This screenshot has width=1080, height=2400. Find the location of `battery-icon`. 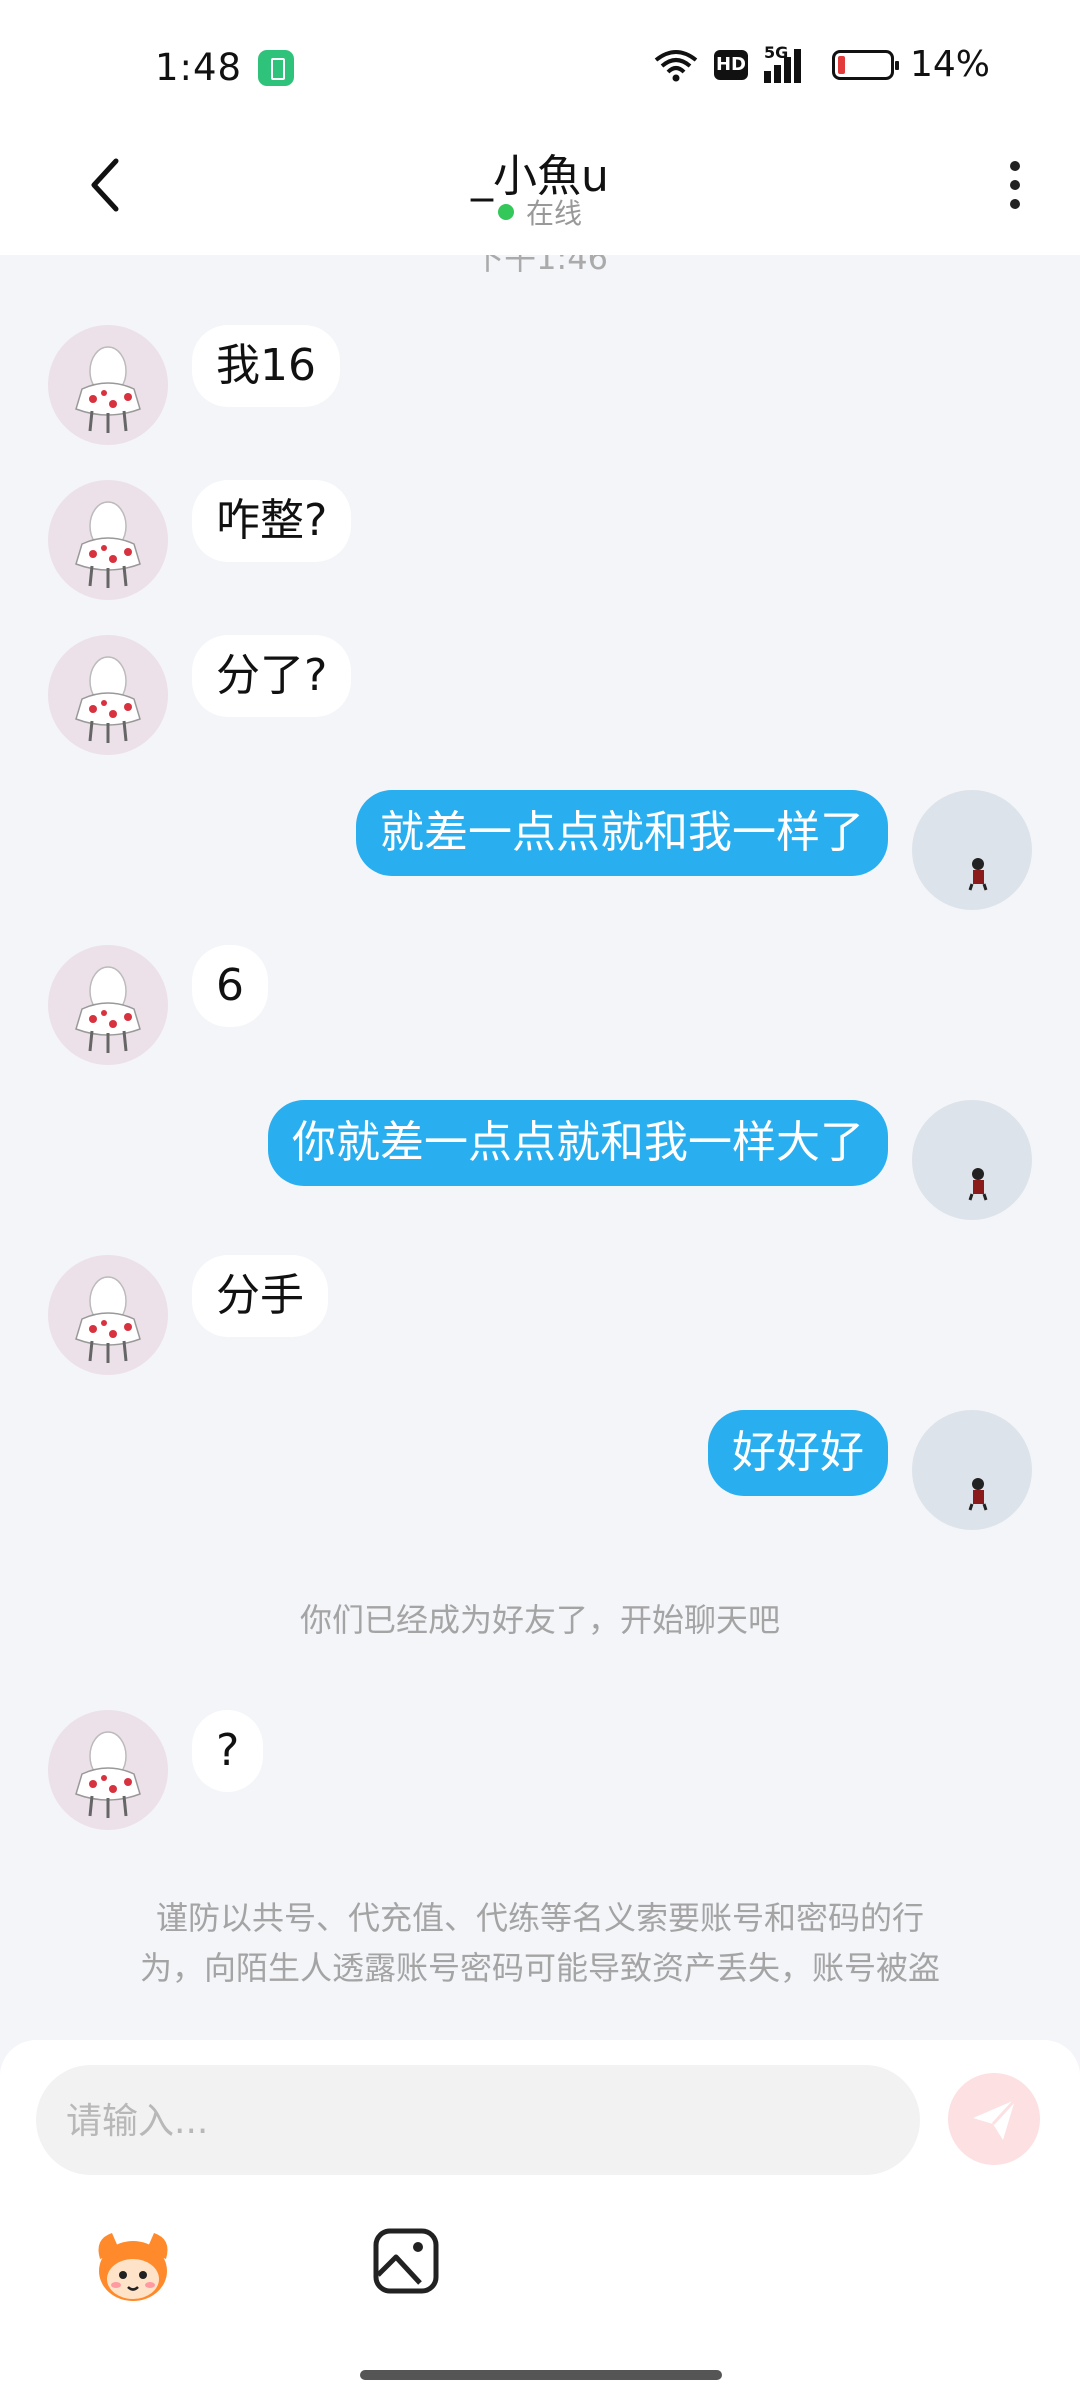

battery-icon is located at coordinates (865, 64).